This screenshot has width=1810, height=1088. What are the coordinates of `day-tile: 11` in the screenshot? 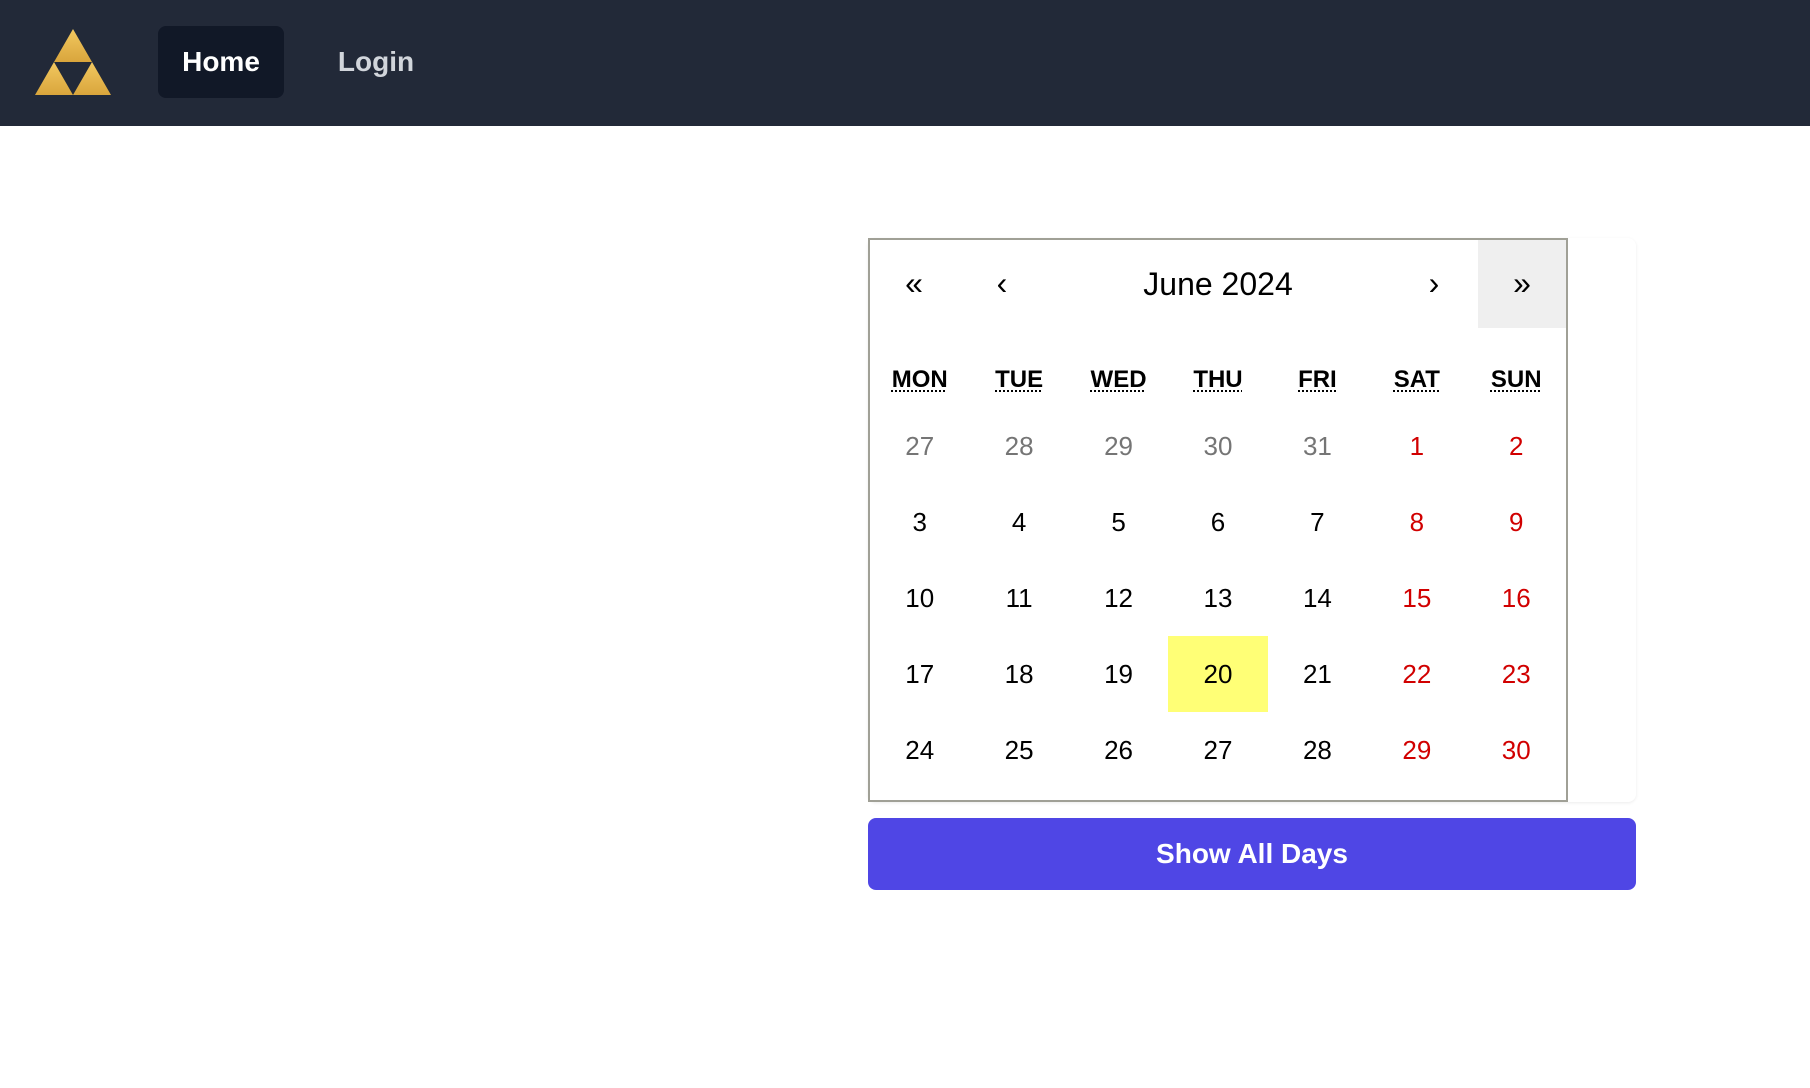 It's located at (1018, 598).